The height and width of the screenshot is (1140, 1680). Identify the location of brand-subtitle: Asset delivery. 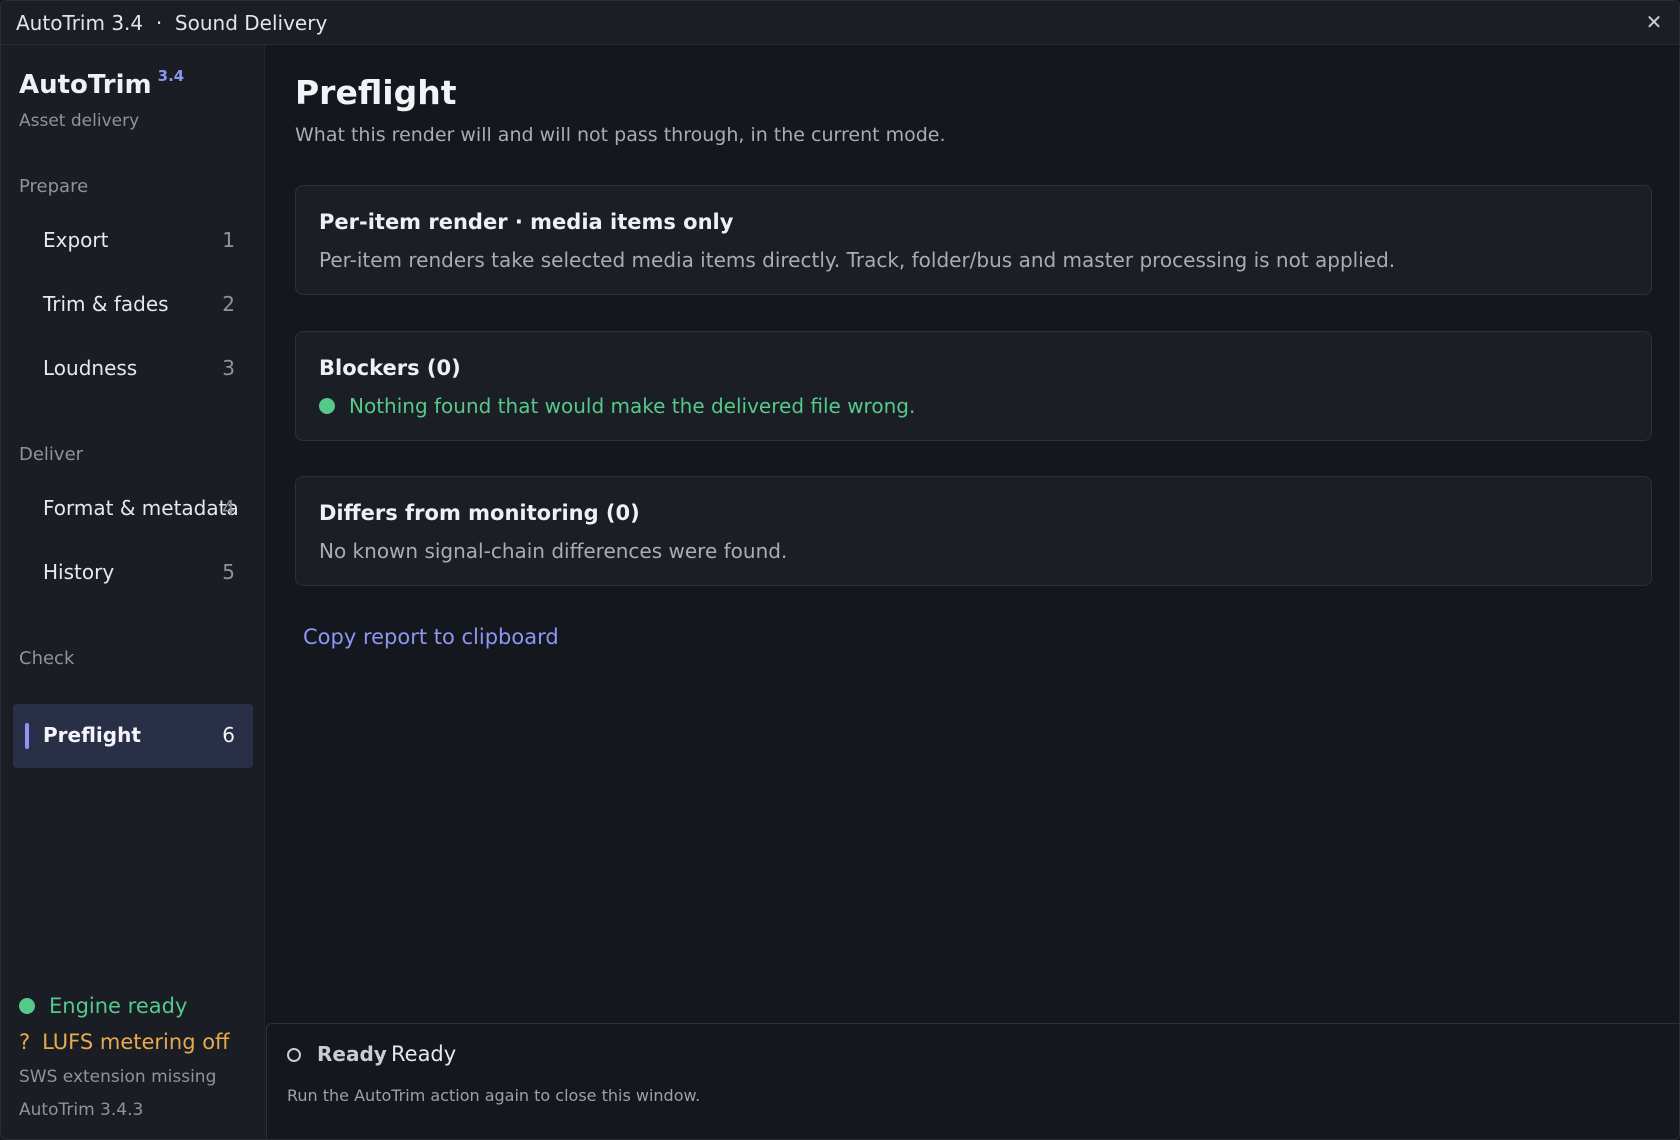
(79, 121).